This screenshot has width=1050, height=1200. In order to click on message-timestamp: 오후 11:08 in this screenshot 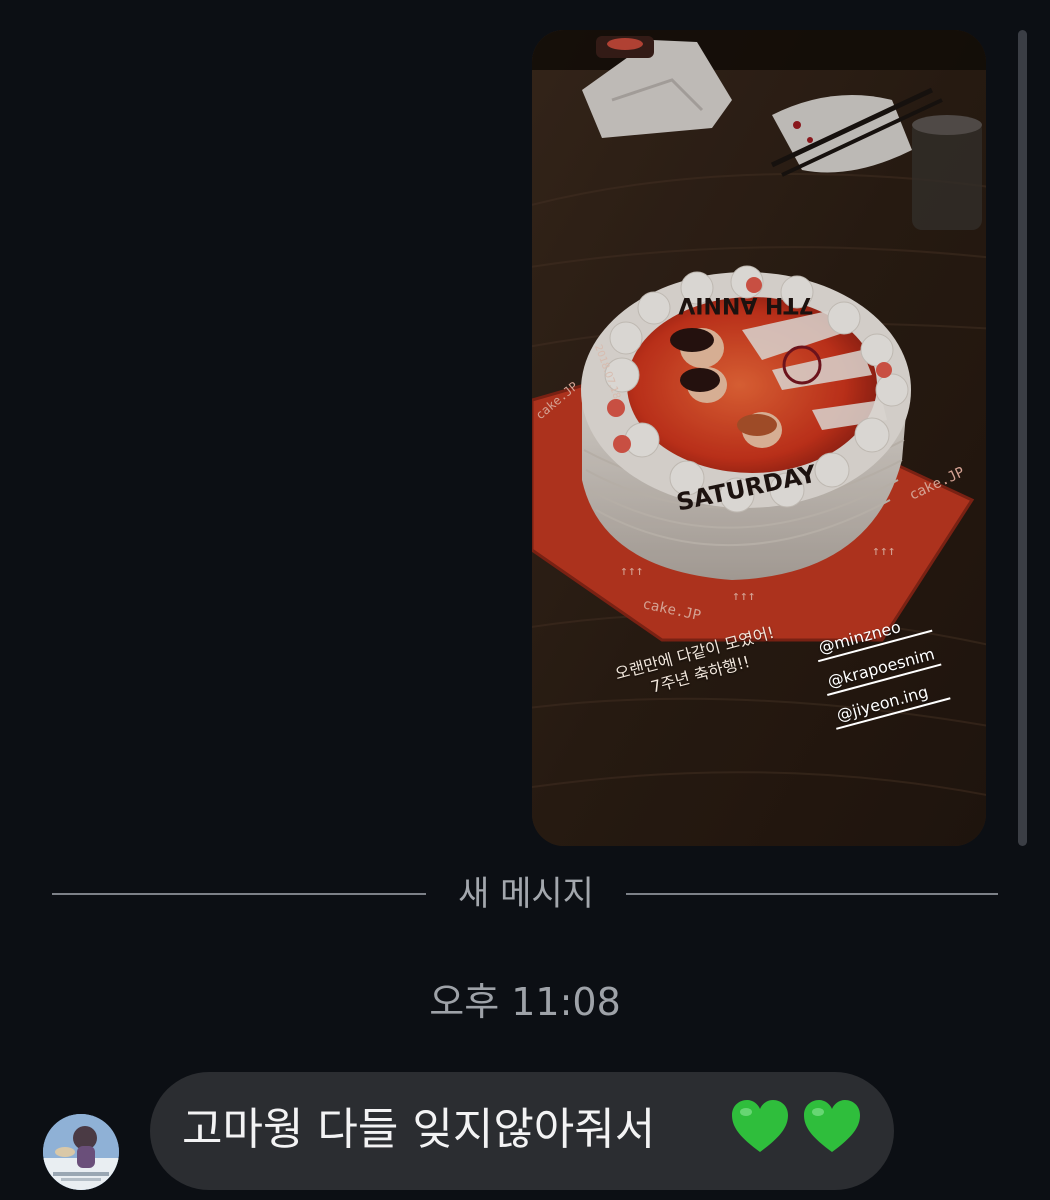, I will do `click(525, 1002)`.